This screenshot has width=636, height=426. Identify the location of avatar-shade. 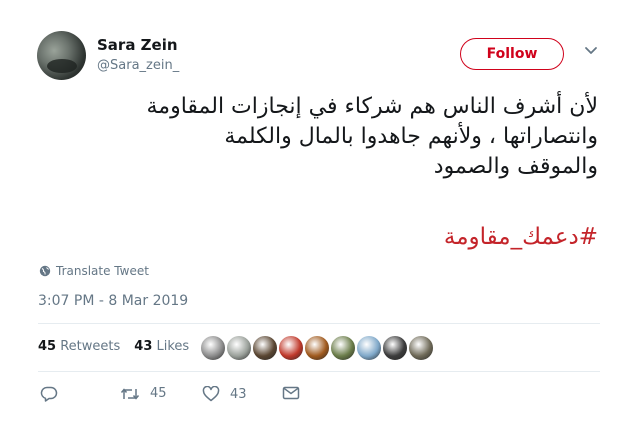
(62, 66).